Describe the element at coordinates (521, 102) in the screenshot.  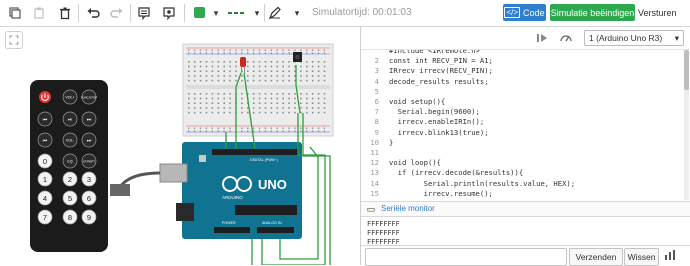
I see `code-line: 6 void setup(){` at that location.